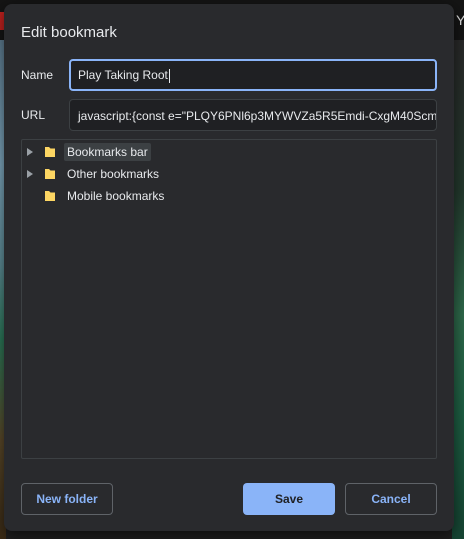 This screenshot has height=539, width=464. What do you see at coordinates (253, 75) in the screenshot?
I see `name-input: Play Taking Root` at bounding box center [253, 75].